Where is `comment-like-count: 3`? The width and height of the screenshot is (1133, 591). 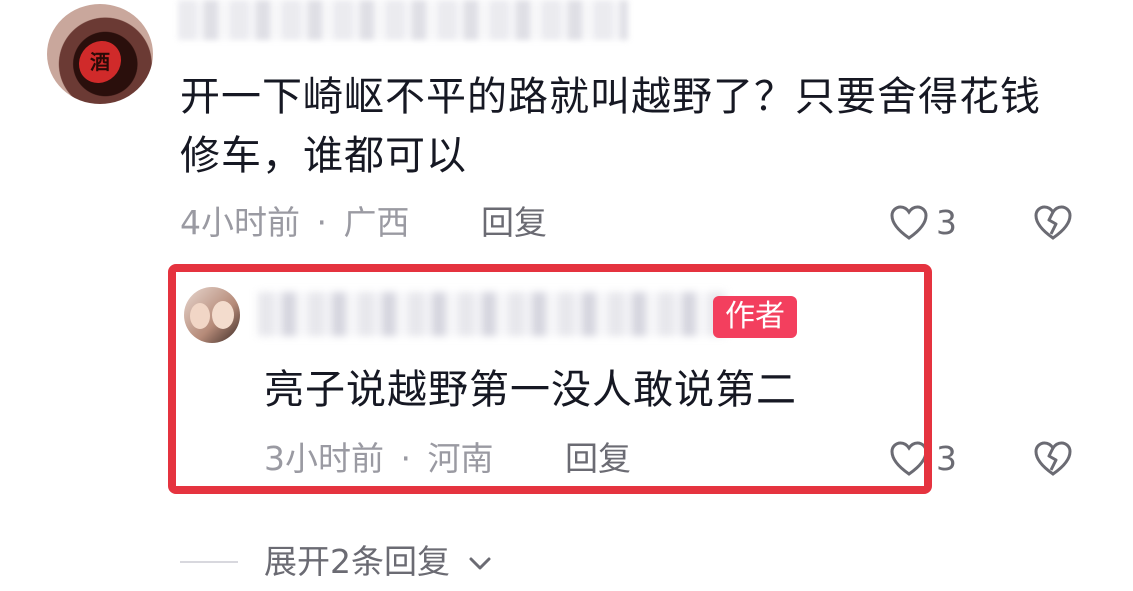
comment-like-count: 3 is located at coordinates (946, 222).